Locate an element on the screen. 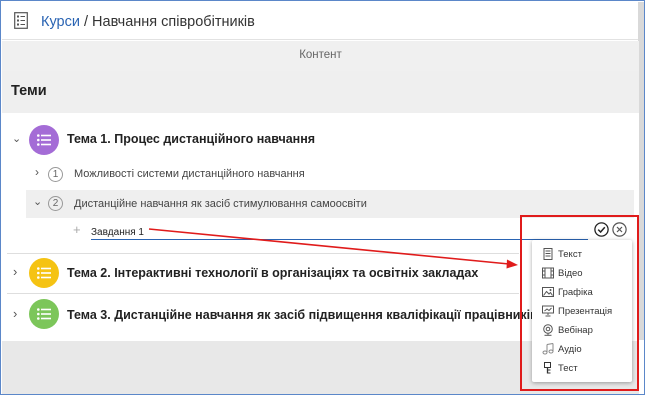 This screenshot has height=395, width=645. topic-2-badge is located at coordinates (44, 273).